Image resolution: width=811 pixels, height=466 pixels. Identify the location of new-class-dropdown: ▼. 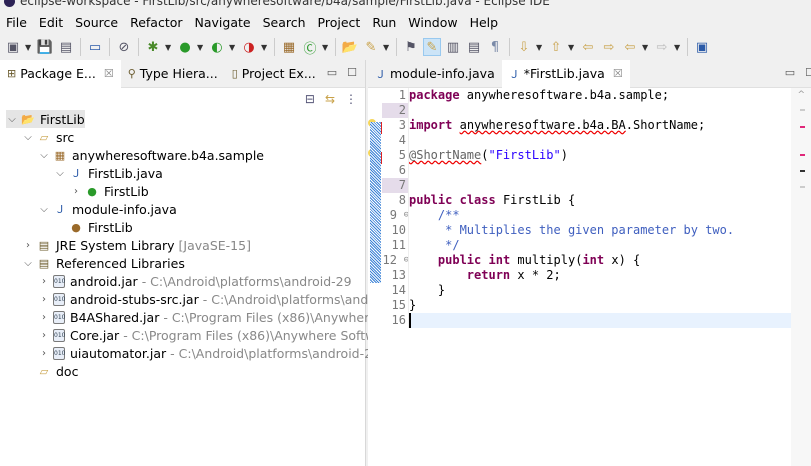
(326, 47).